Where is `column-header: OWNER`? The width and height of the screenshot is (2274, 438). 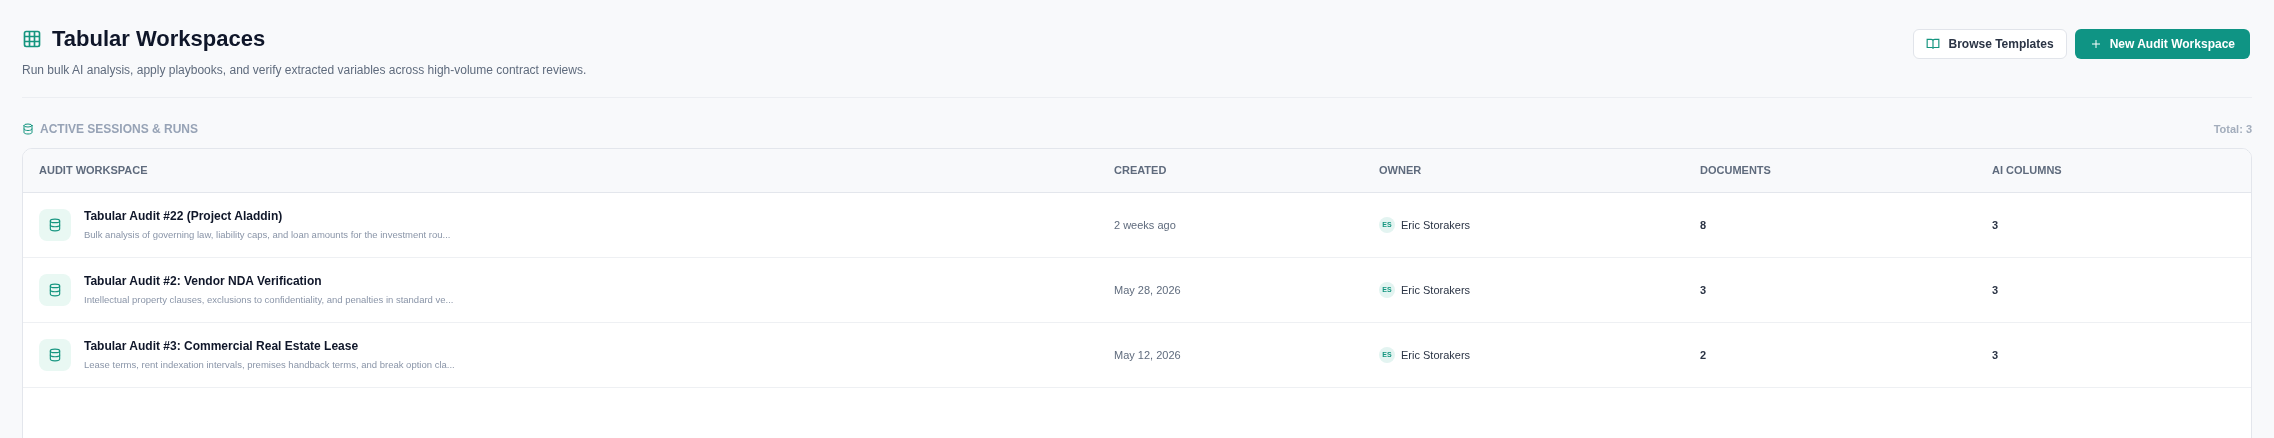
column-header: OWNER is located at coordinates (1400, 171).